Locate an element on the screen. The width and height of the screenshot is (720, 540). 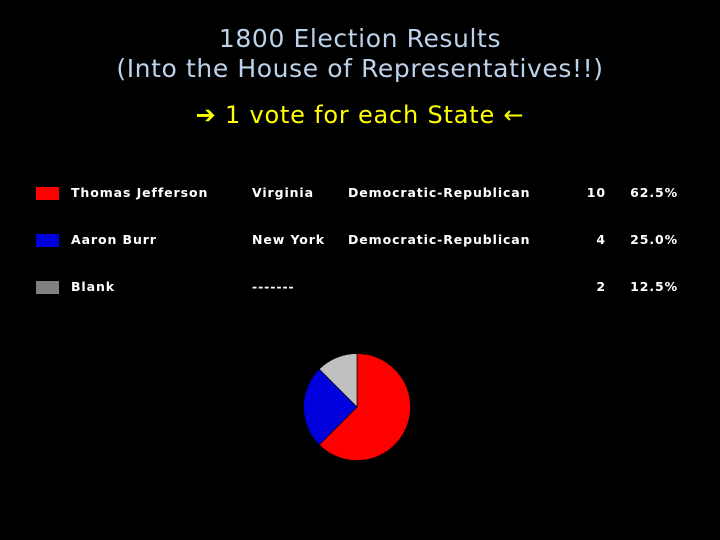
candidate-name: Aaron Burr is located at coordinates (114, 239).